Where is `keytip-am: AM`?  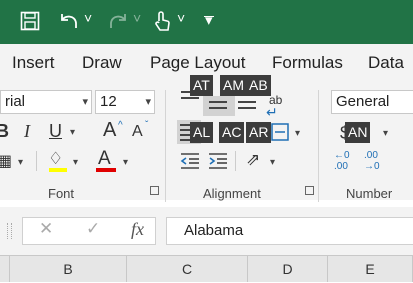
keytip-am: AM is located at coordinates (233, 85).